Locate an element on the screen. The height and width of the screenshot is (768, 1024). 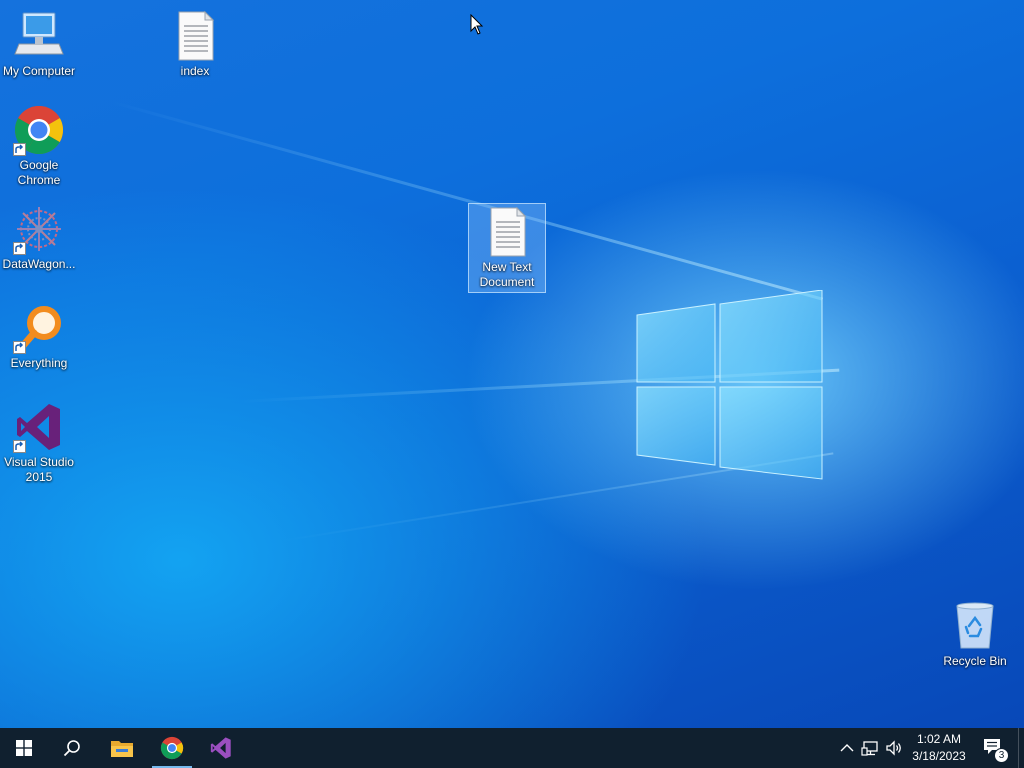
desktop-icon-index: index is located at coordinates (195, 44).